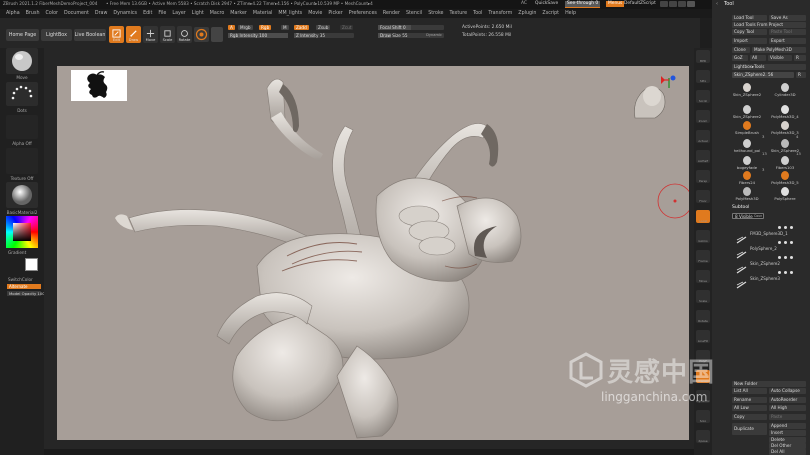 The image size is (810, 455). Describe the element at coordinates (749, 429) in the screenshot. I see `duplicate-button: Duplicate` at that location.